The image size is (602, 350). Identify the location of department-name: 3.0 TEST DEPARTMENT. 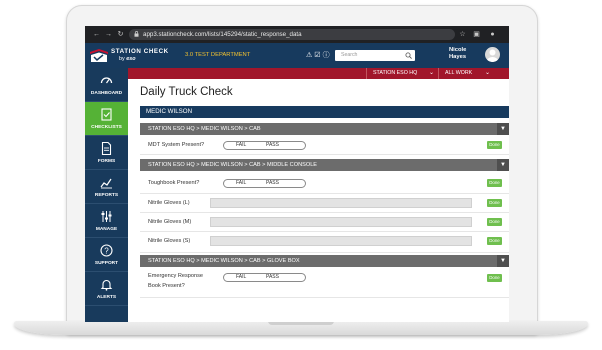
(217, 55).